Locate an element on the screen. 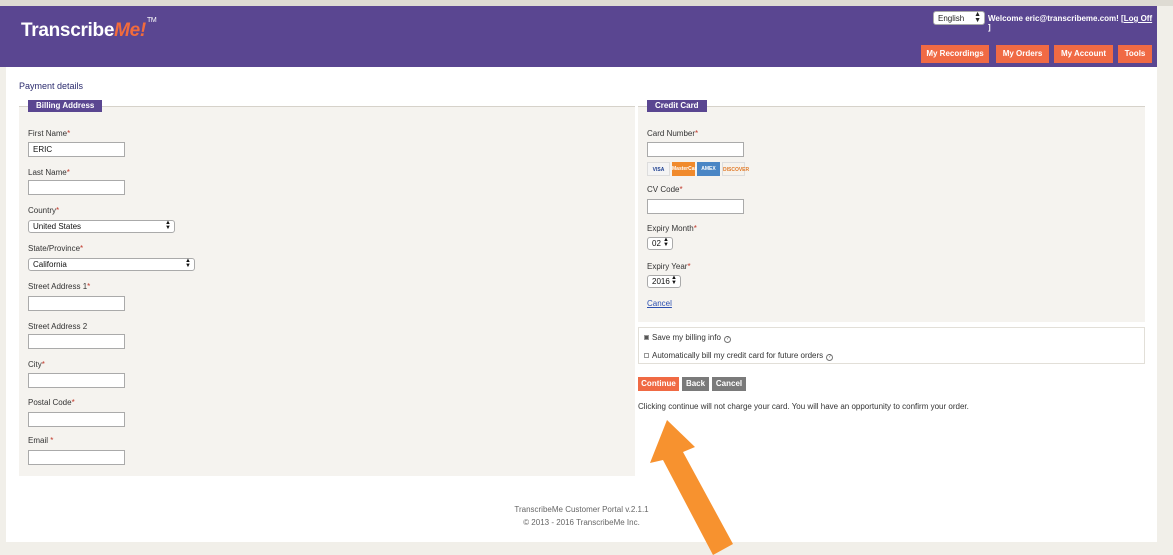 Image resolution: width=1173 pixels, height=555 pixels. language-value: English is located at coordinates (951, 18).